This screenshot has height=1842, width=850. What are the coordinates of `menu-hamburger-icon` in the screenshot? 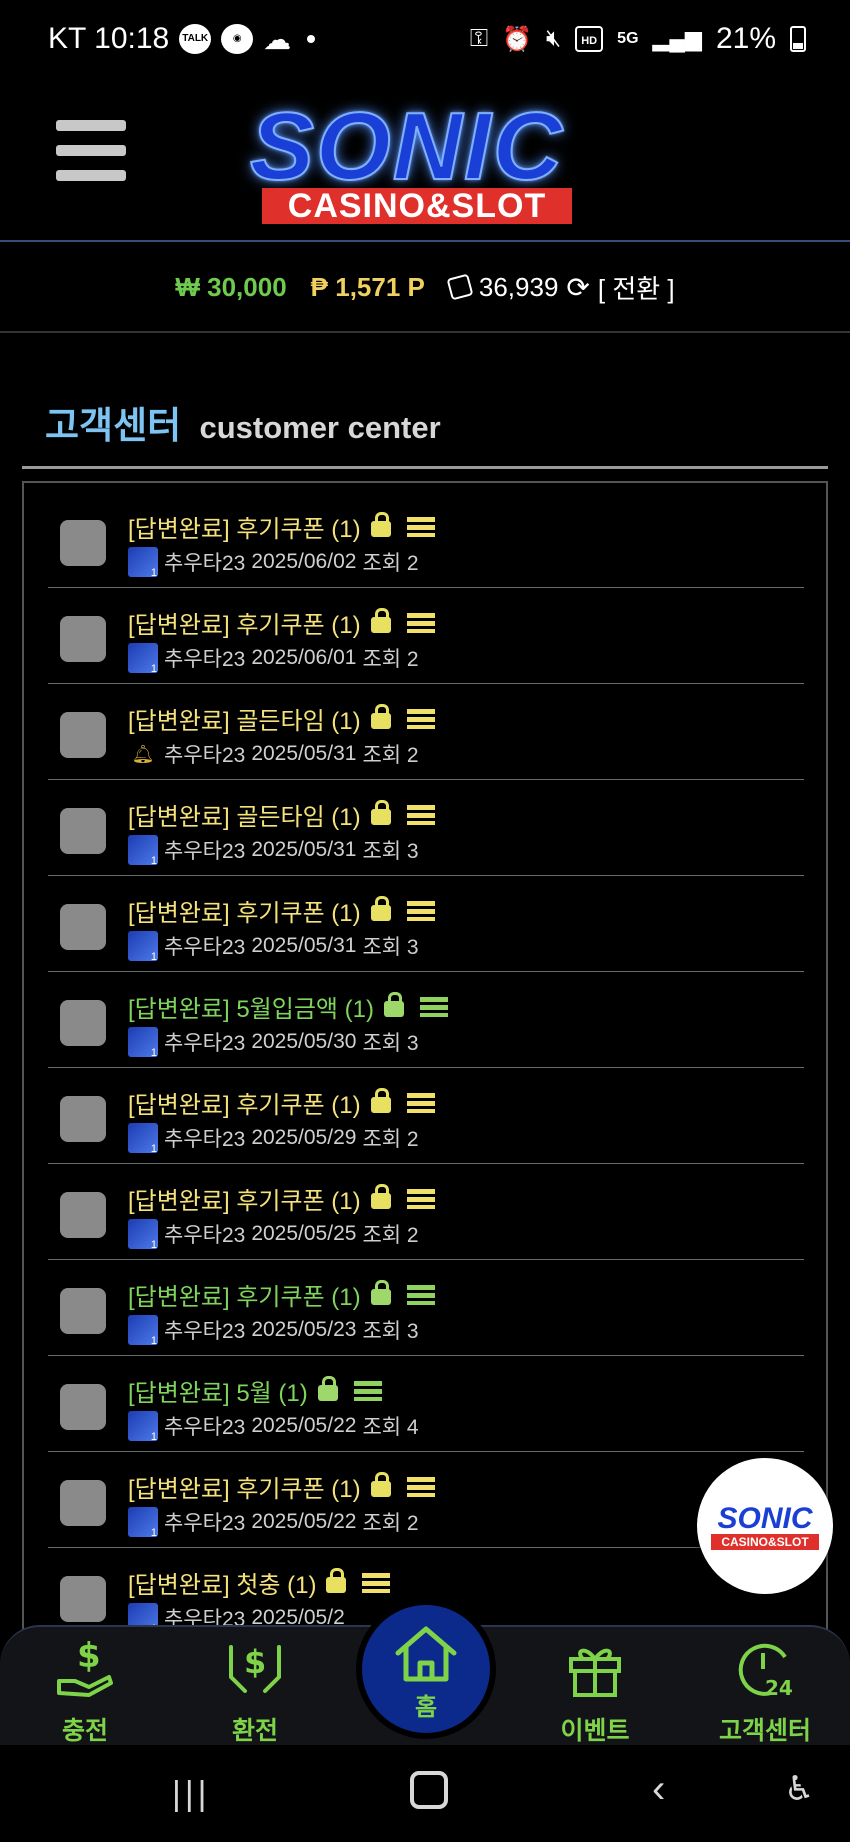 It's located at (91, 151).